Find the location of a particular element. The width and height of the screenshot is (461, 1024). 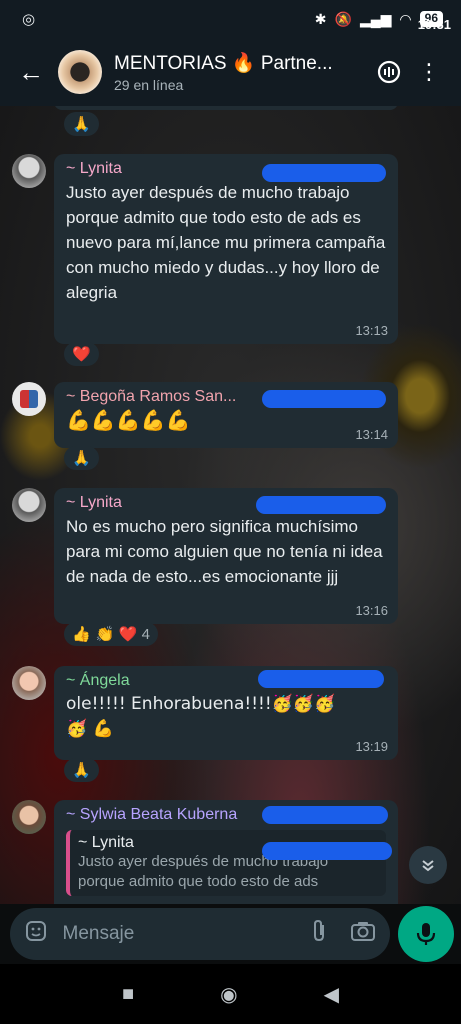

message-field is located at coordinates (200, 934).